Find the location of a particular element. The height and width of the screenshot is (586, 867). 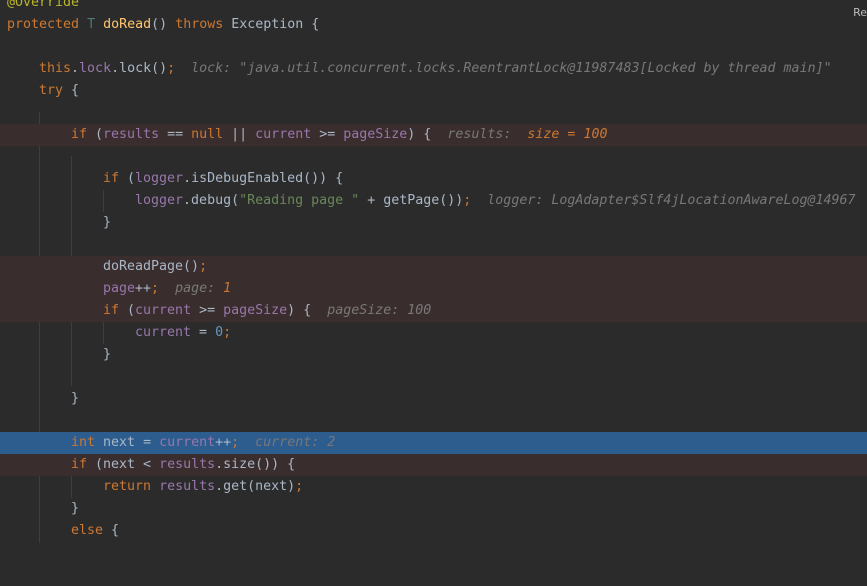

keyword: null is located at coordinates (207, 134).